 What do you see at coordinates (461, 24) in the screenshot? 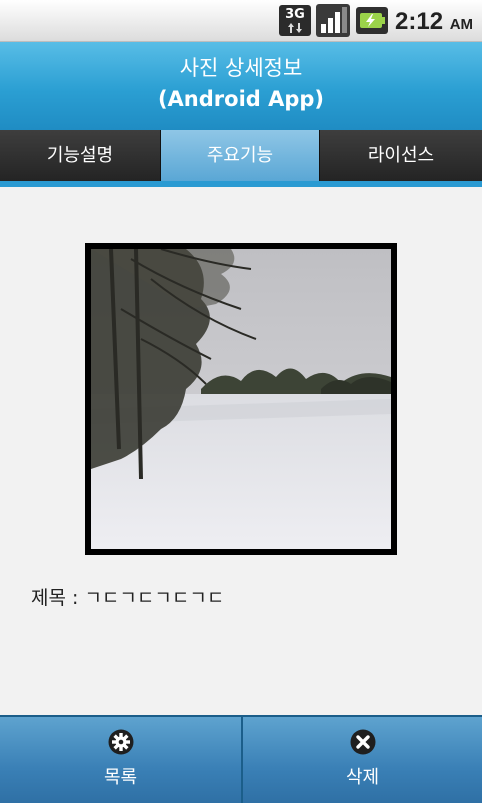
I see `clock-ampm: AM` at bounding box center [461, 24].